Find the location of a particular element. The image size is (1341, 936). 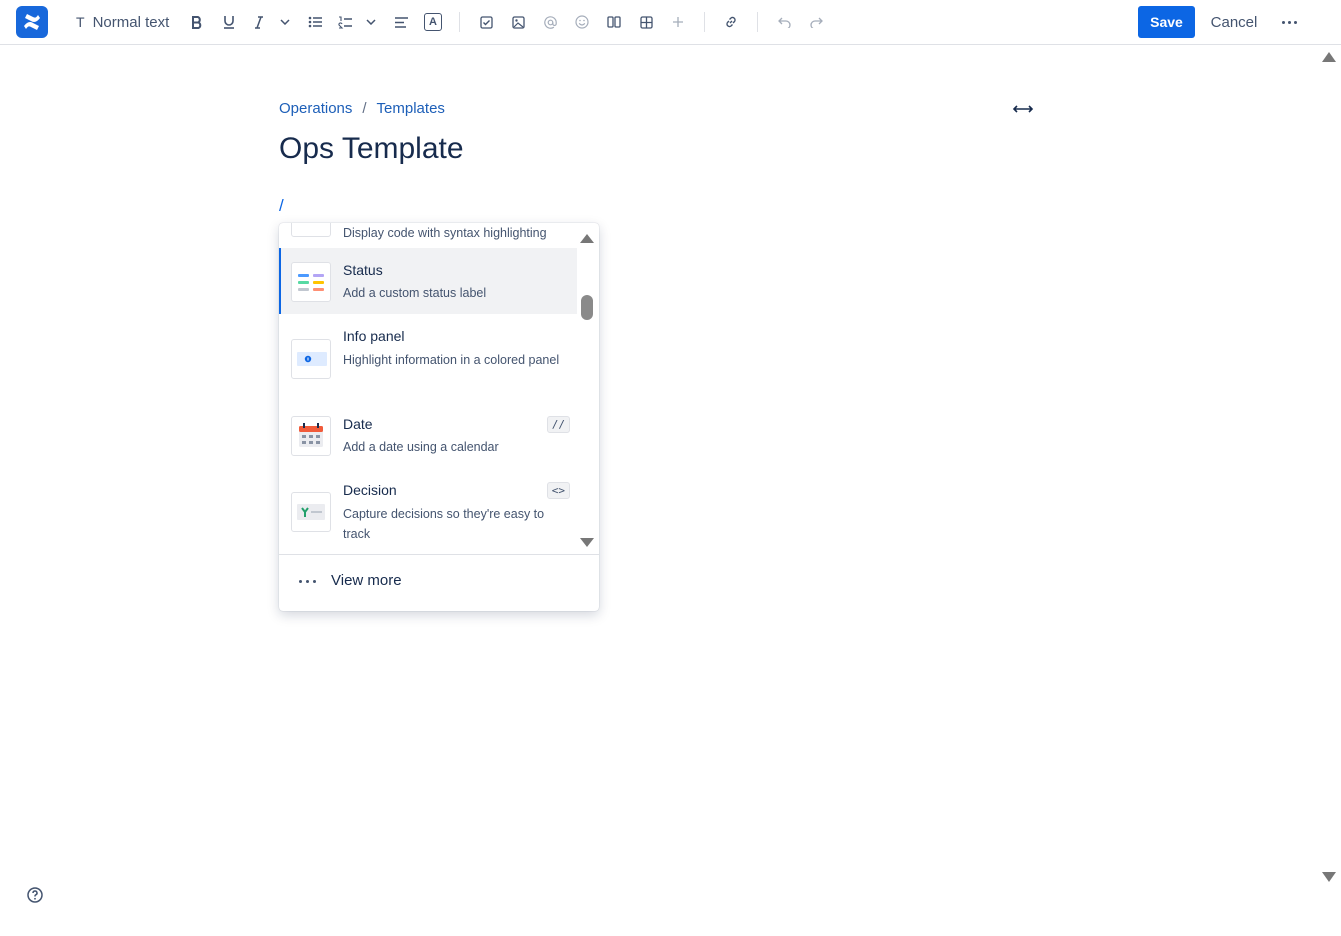

menu-item-name: Date is located at coordinates (358, 424).